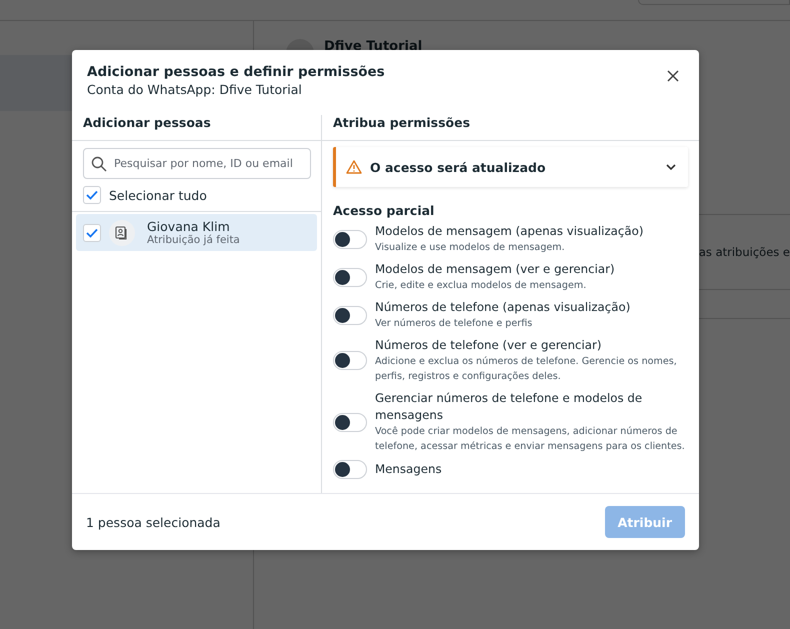 The image size is (790, 629). Describe the element at coordinates (196, 128) in the screenshot. I see `column-heading: Adicionar pessoas` at that location.